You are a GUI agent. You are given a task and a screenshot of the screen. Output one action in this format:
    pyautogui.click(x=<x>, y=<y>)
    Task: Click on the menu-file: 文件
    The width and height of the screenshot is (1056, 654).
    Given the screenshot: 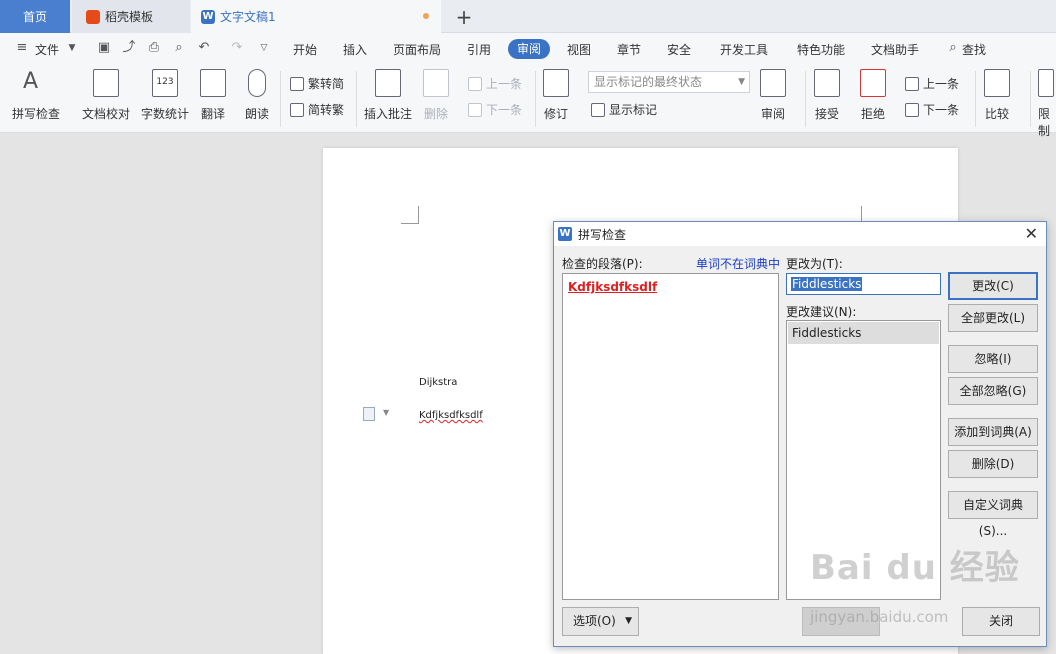 What is the action you would take?
    pyautogui.click(x=47, y=49)
    